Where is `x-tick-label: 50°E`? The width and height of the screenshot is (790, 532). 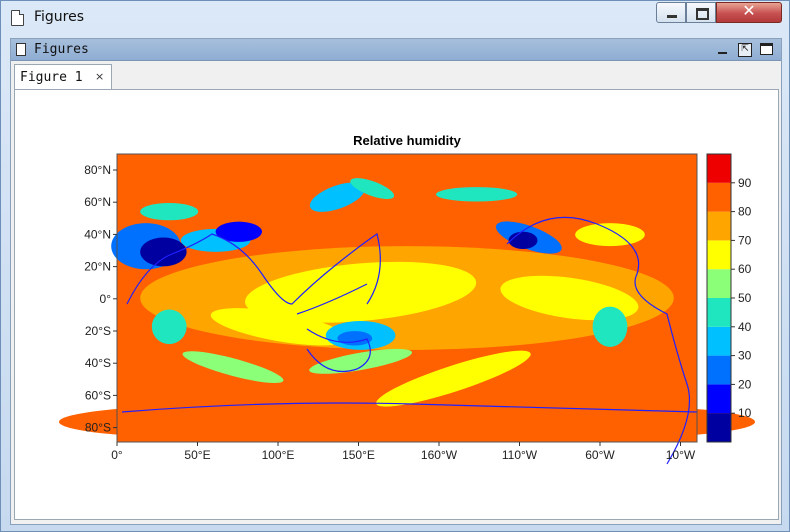
x-tick-label: 50°E is located at coordinates (197, 455).